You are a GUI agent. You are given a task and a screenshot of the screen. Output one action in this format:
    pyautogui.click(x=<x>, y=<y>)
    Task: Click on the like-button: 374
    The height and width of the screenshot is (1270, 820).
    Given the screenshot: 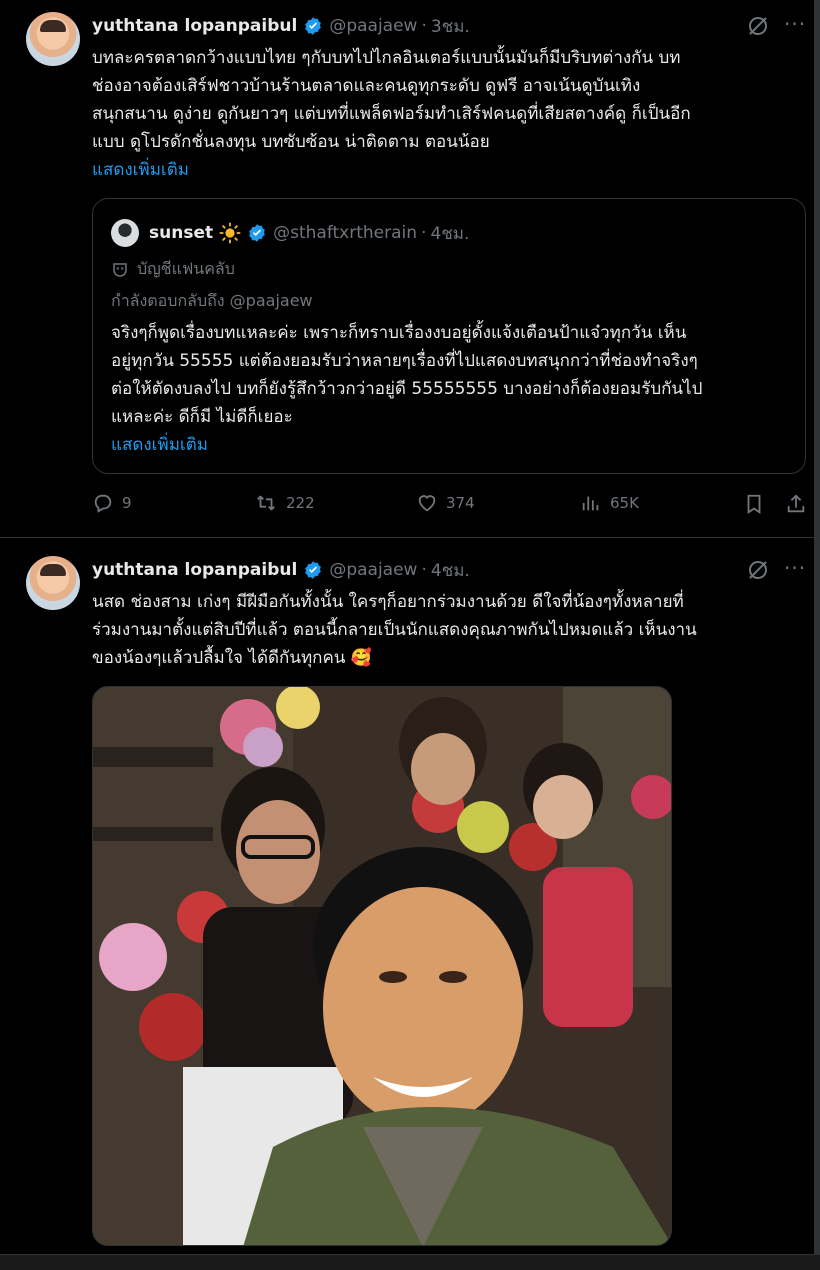 What is the action you would take?
    pyautogui.click(x=445, y=503)
    